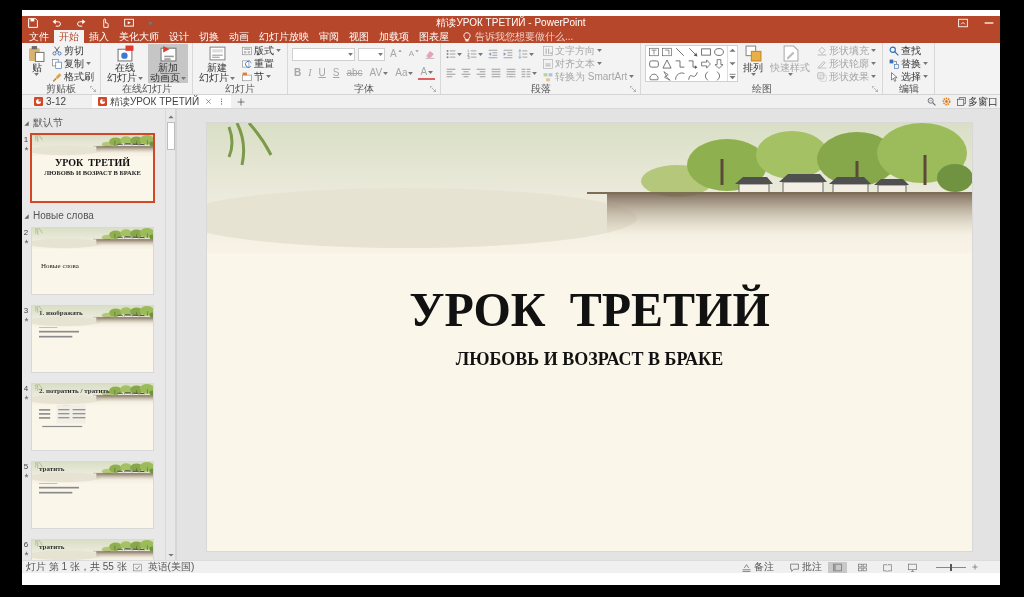 This screenshot has height=597, width=1024. I want to click on page-check-icon, so click(137, 567).